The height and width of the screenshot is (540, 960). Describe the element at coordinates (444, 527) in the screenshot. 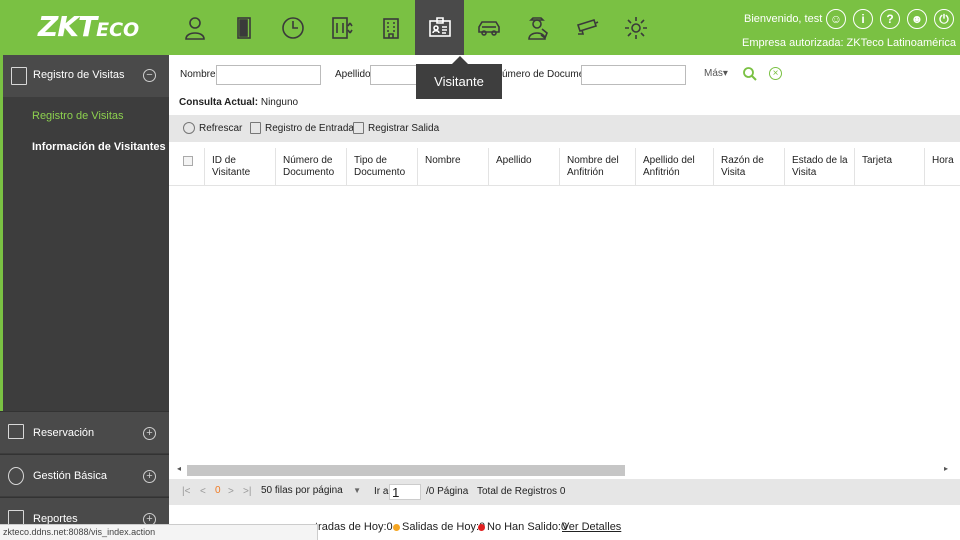

I see `exits-today-text: Salidas de Hoy:0` at that location.